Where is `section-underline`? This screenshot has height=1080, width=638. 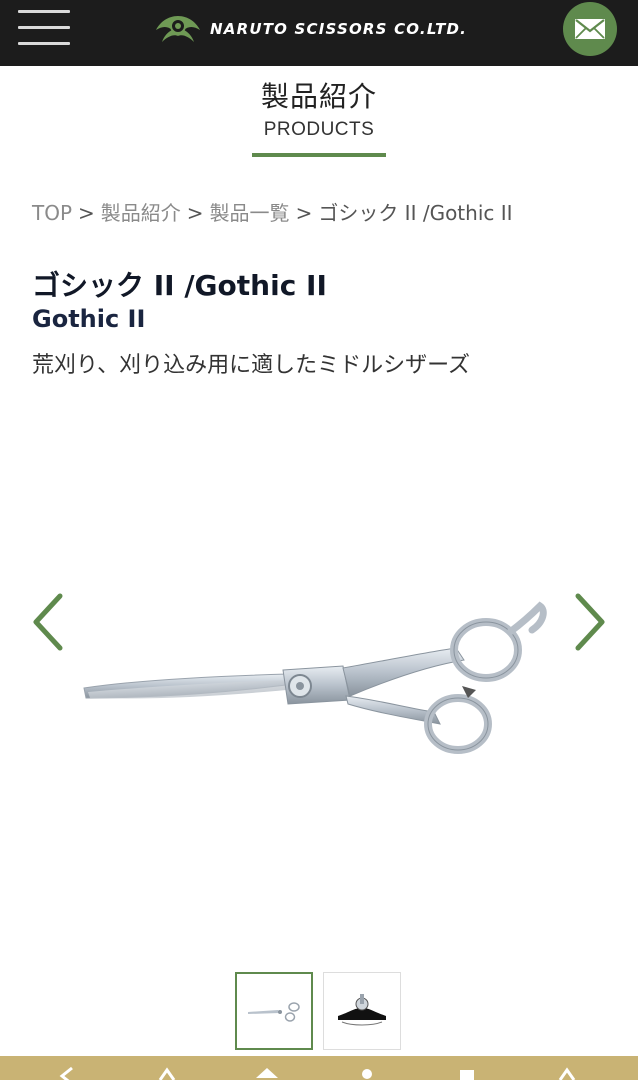
section-underline is located at coordinates (319, 155).